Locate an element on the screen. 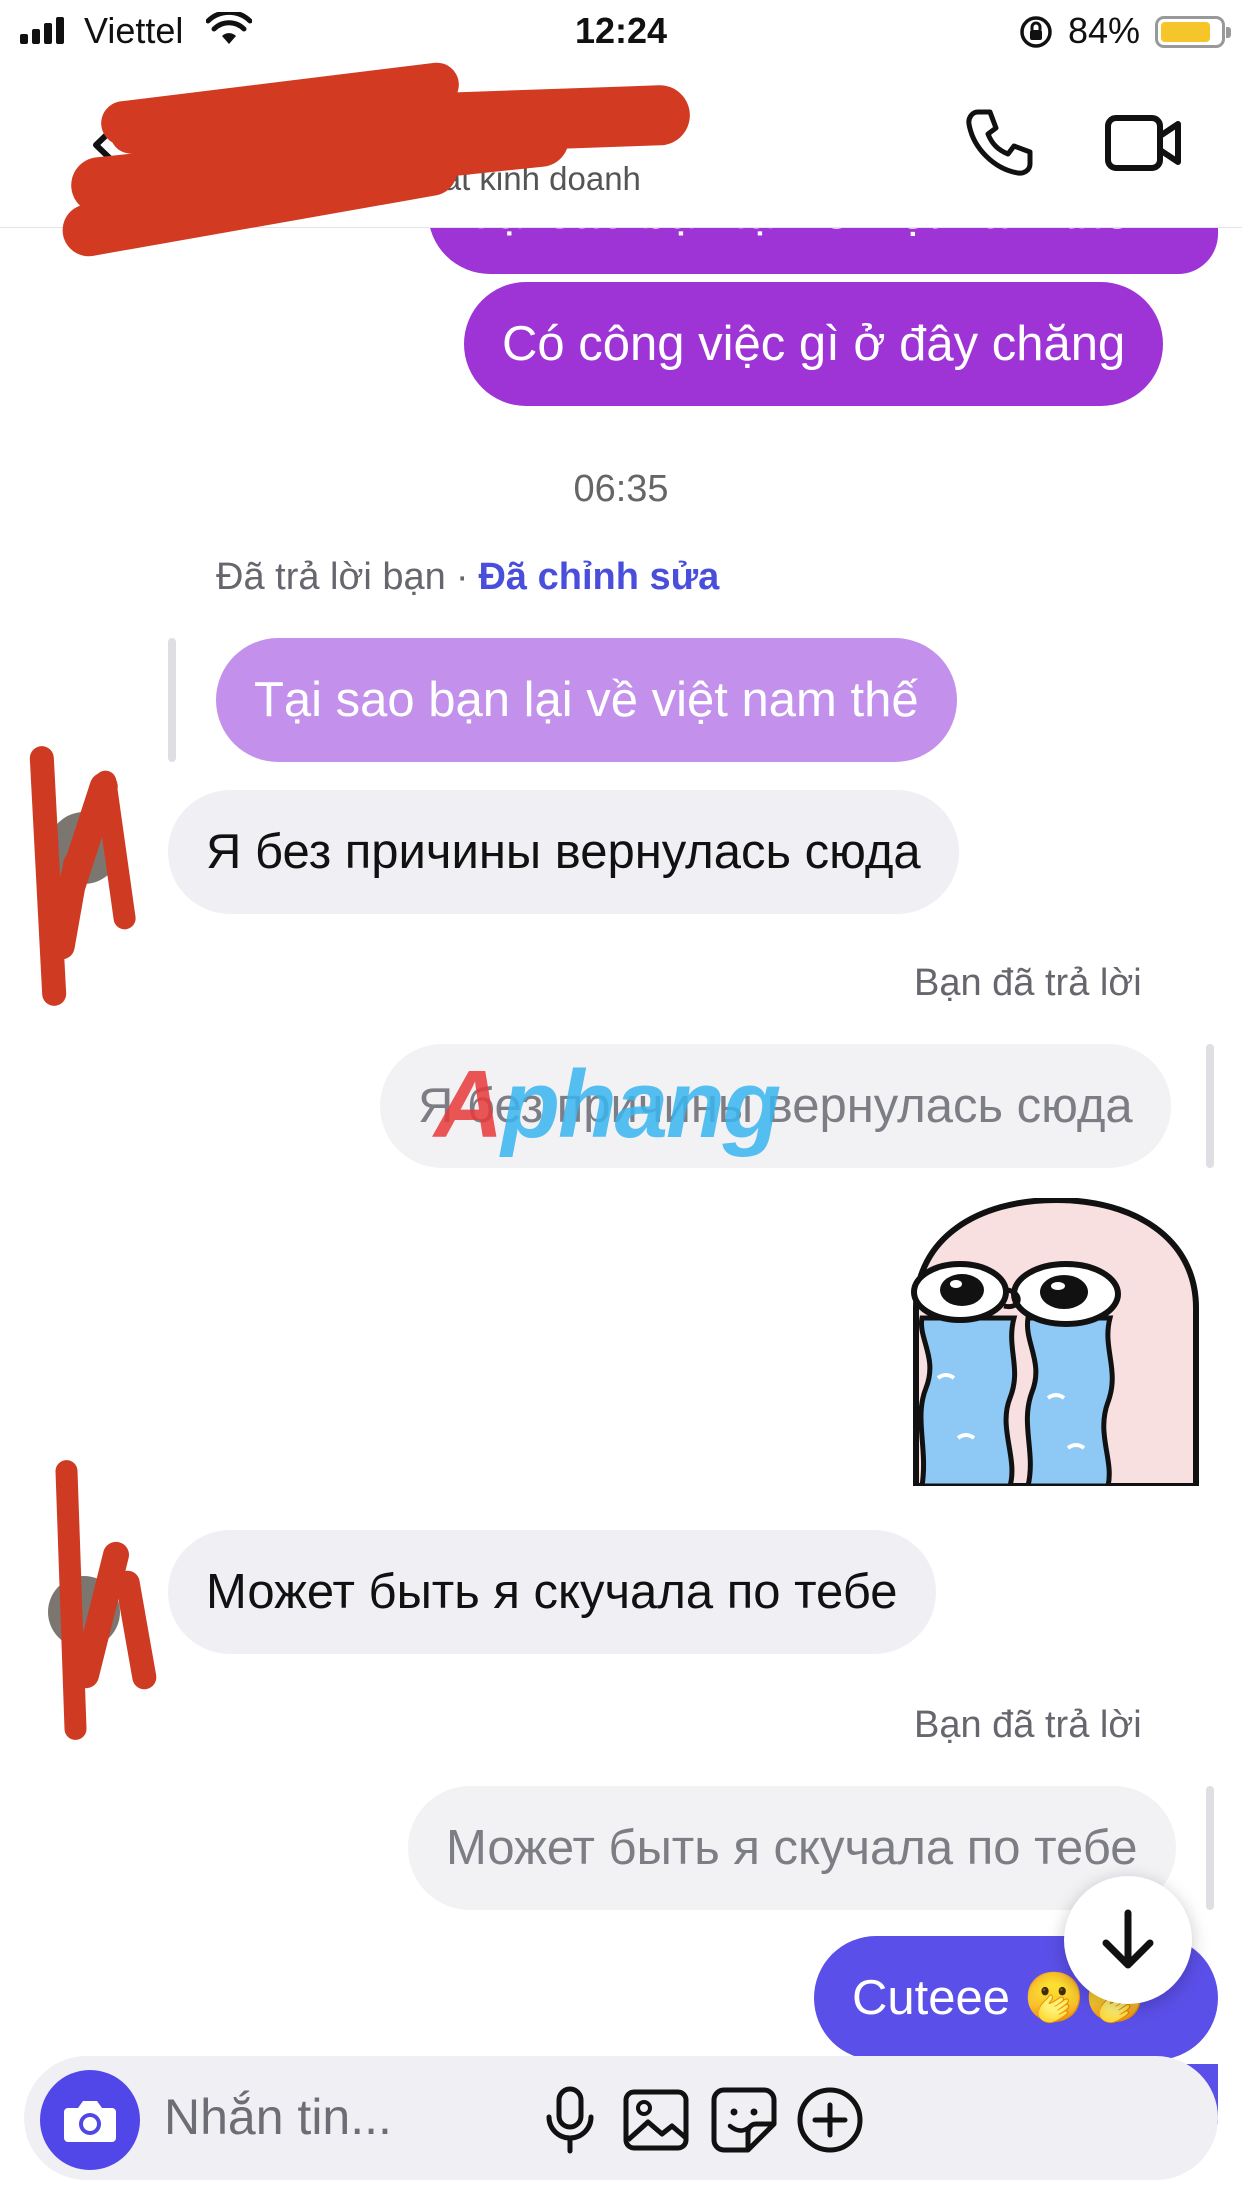 The image size is (1242, 2208). clock: 12:24 is located at coordinates (621, 30).